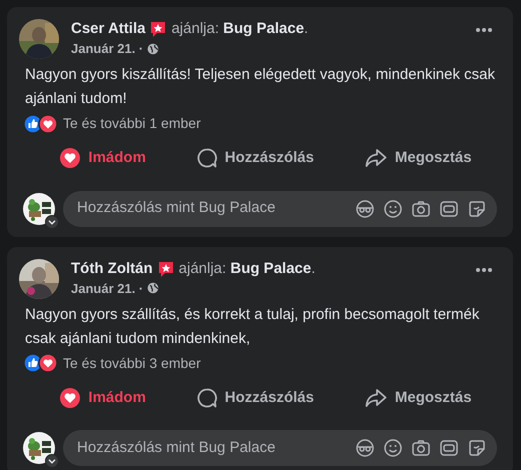  What do you see at coordinates (108, 29) in the screenshot?
I see `author-link: Cser Attila` at bounding box center [108, 29].